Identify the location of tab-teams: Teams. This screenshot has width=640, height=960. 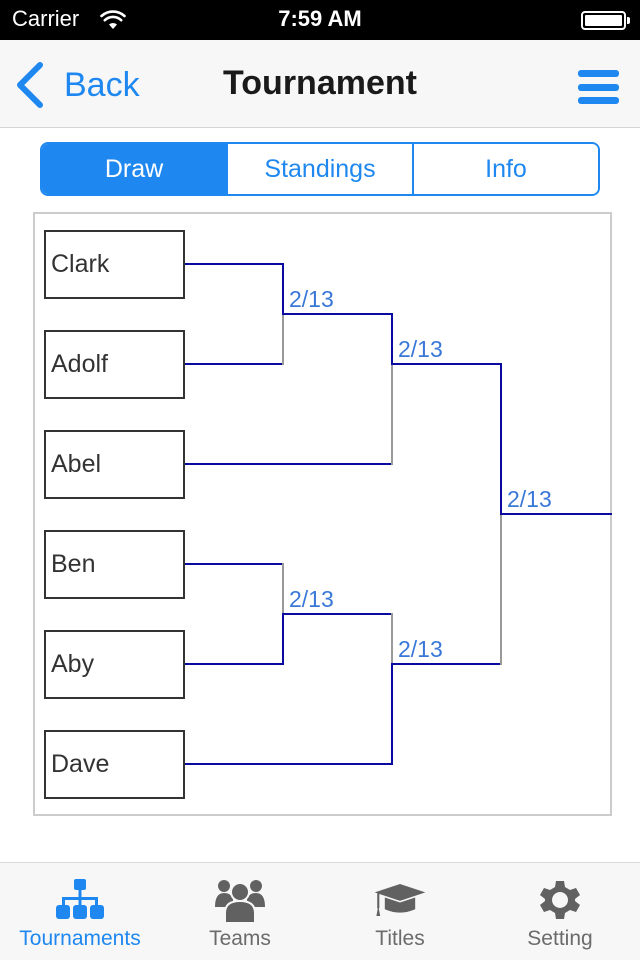
(240, 911).